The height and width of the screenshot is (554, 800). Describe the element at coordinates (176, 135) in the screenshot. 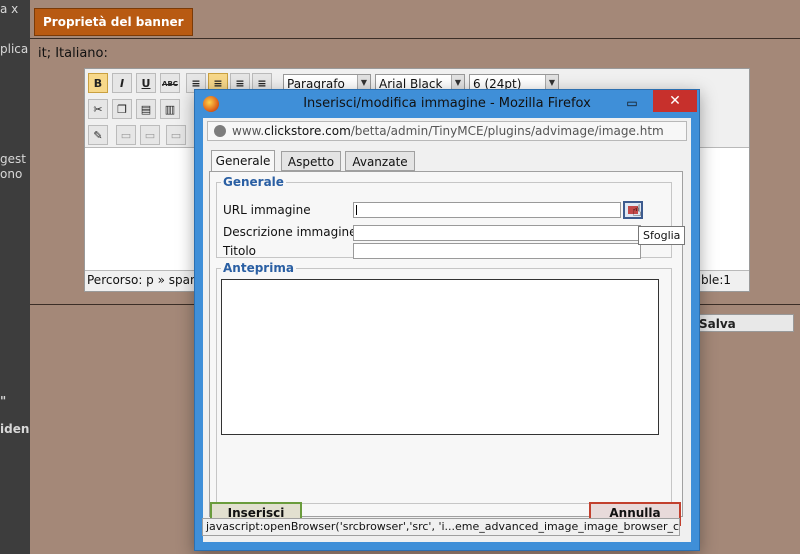

I see `merge-icon: ▭` at that location.